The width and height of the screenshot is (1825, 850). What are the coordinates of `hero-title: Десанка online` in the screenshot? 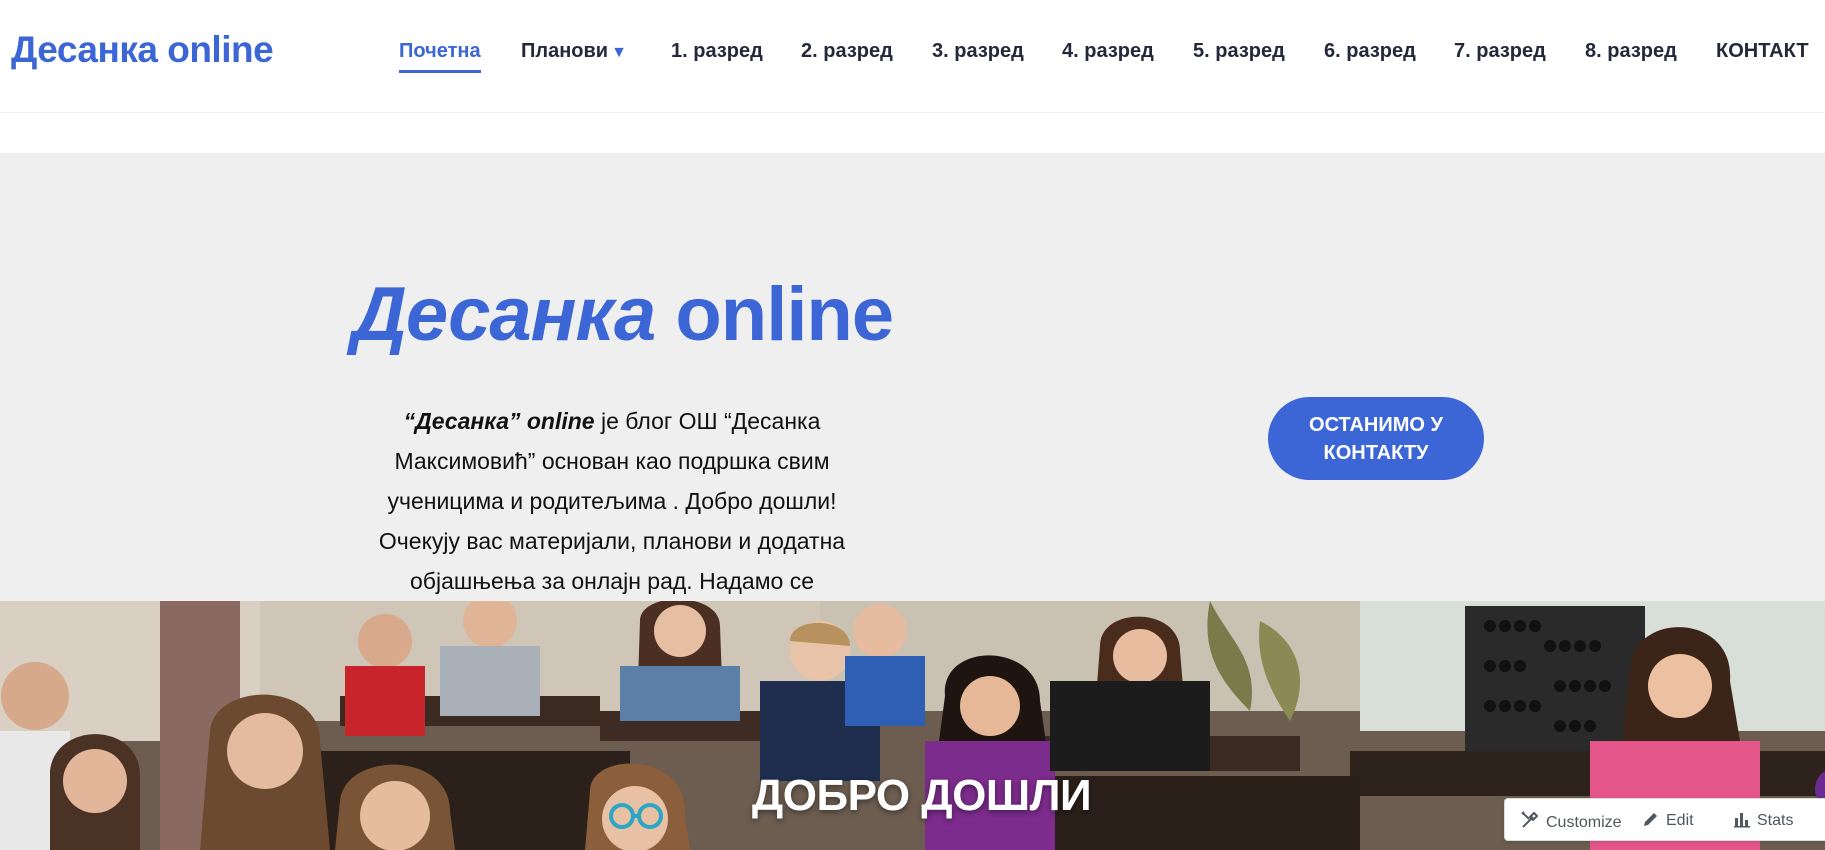 It's located at (623, 314).